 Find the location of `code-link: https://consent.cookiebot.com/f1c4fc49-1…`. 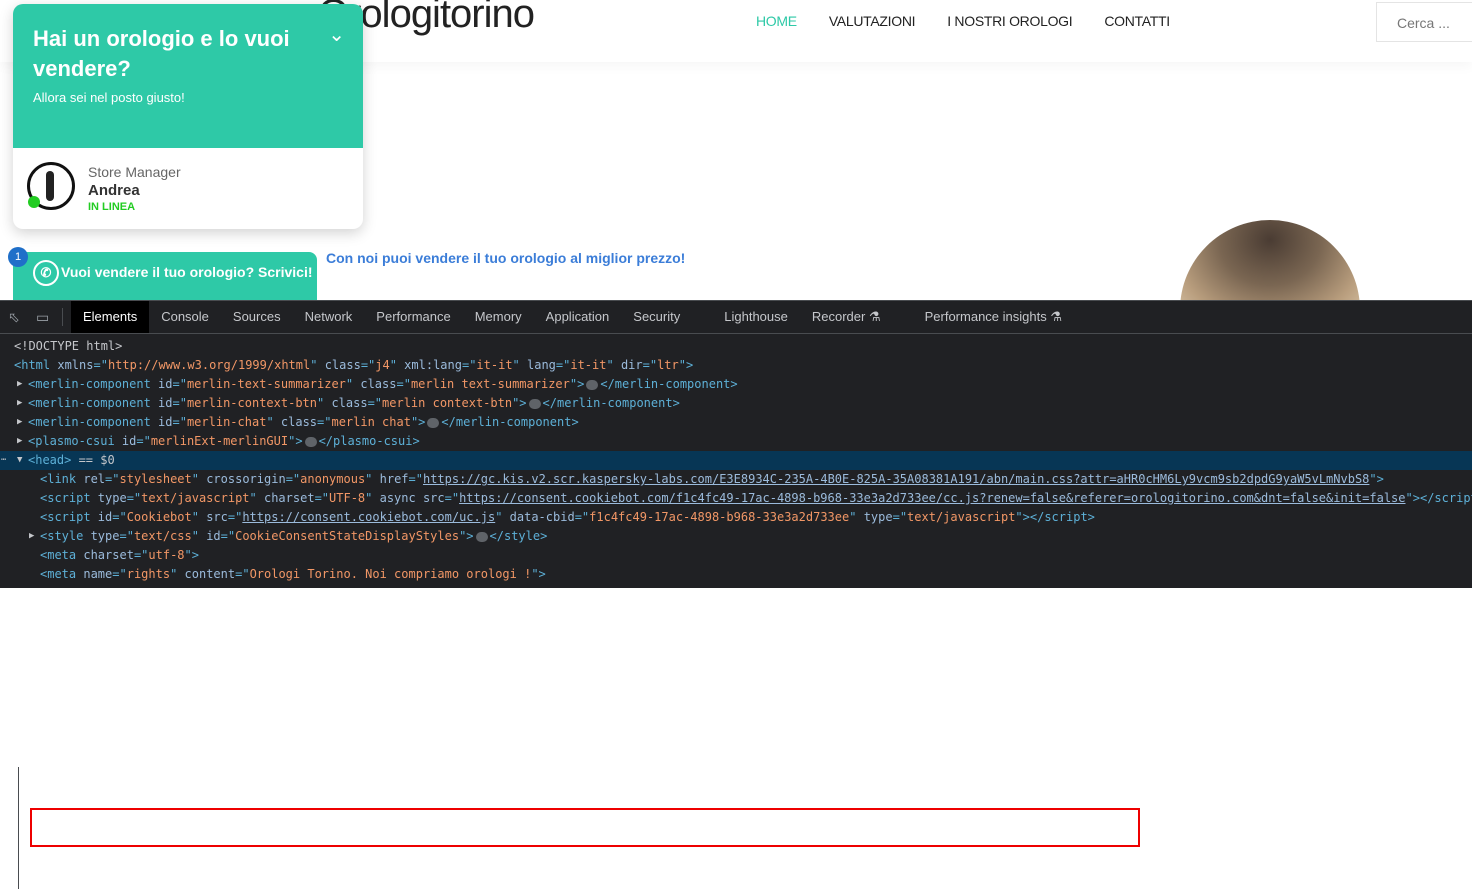

code-link: https://consent.cookiebot.com/f1c4fc49-1… is located at coordinates (932, 498).